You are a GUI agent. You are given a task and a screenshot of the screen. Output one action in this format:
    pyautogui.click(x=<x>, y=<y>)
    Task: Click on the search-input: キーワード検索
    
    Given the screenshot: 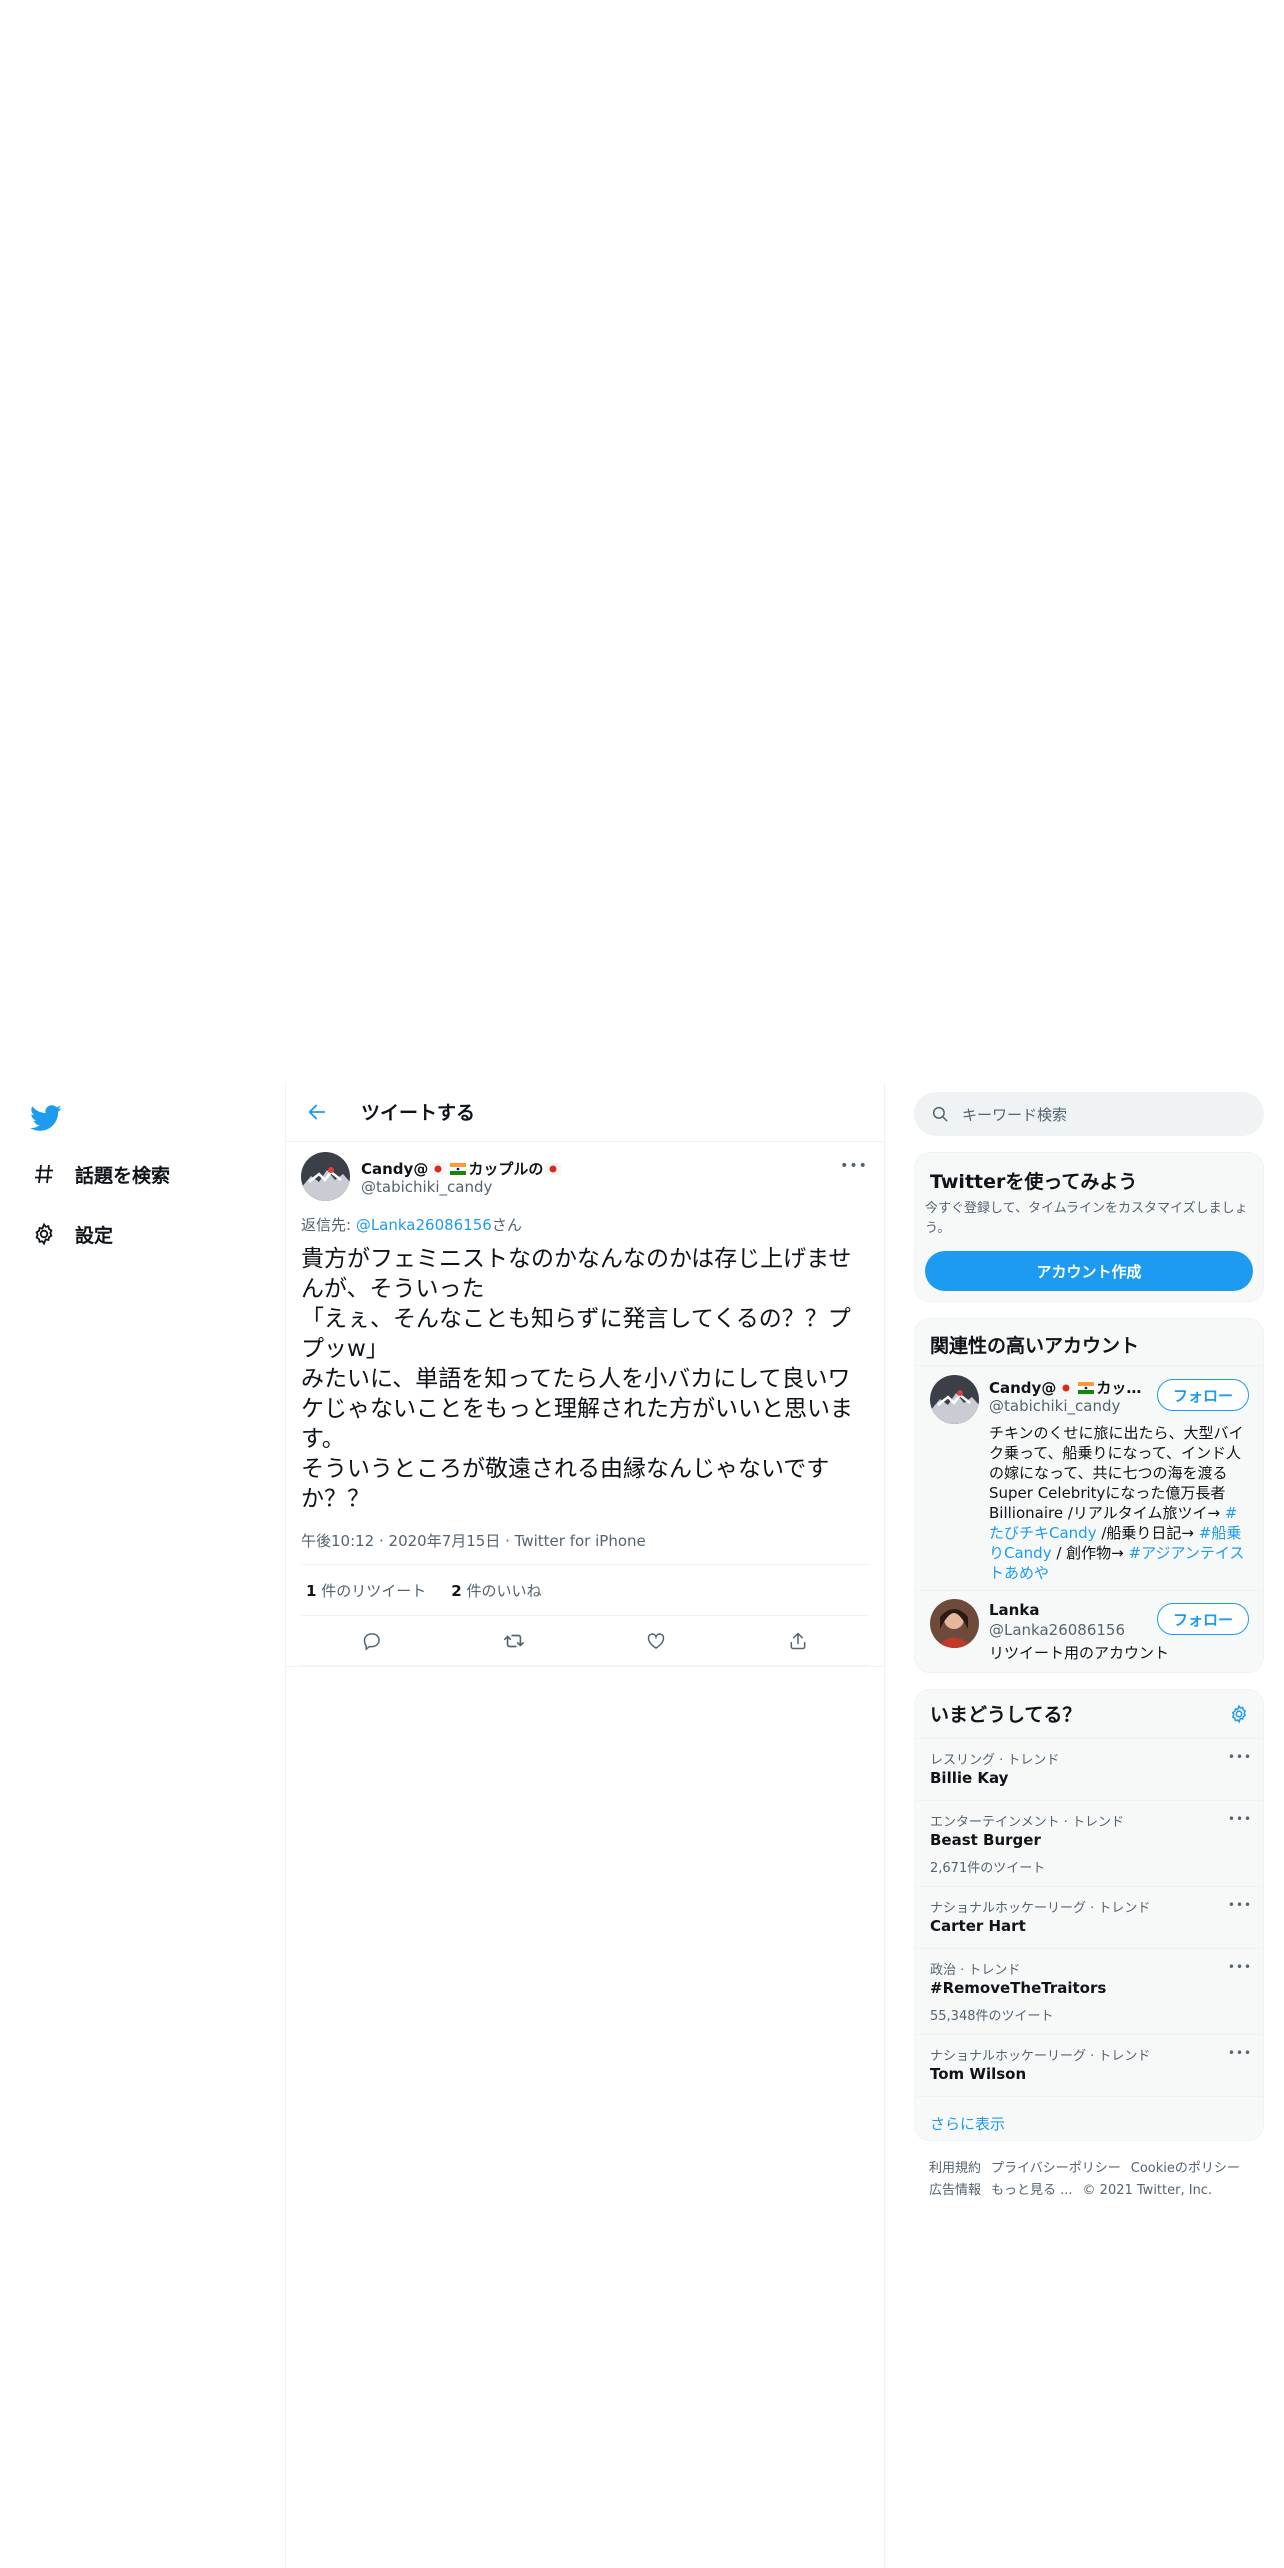 What is the action you would take?
    pyautogui.click(x=1014, y=1114)
    